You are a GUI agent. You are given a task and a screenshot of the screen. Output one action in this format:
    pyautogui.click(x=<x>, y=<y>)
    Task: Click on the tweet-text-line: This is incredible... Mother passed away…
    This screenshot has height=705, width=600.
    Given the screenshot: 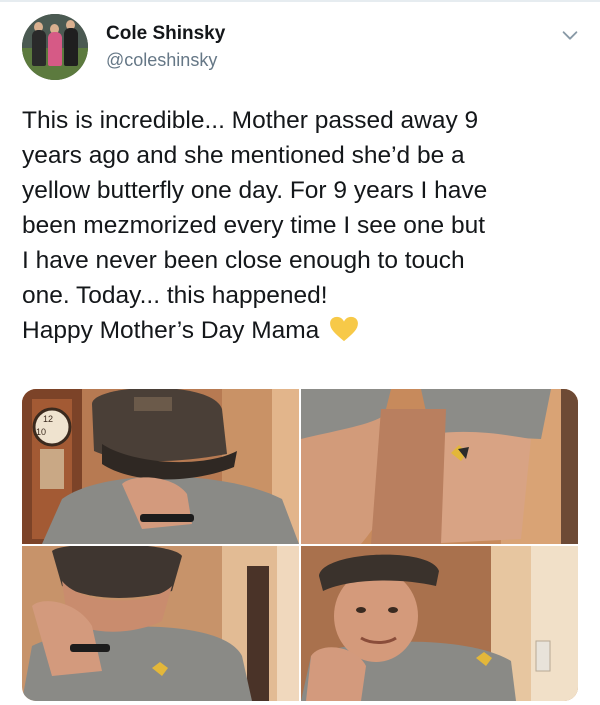 What is the action you would take?
    pyautogui.click(x=250, y=120)
    